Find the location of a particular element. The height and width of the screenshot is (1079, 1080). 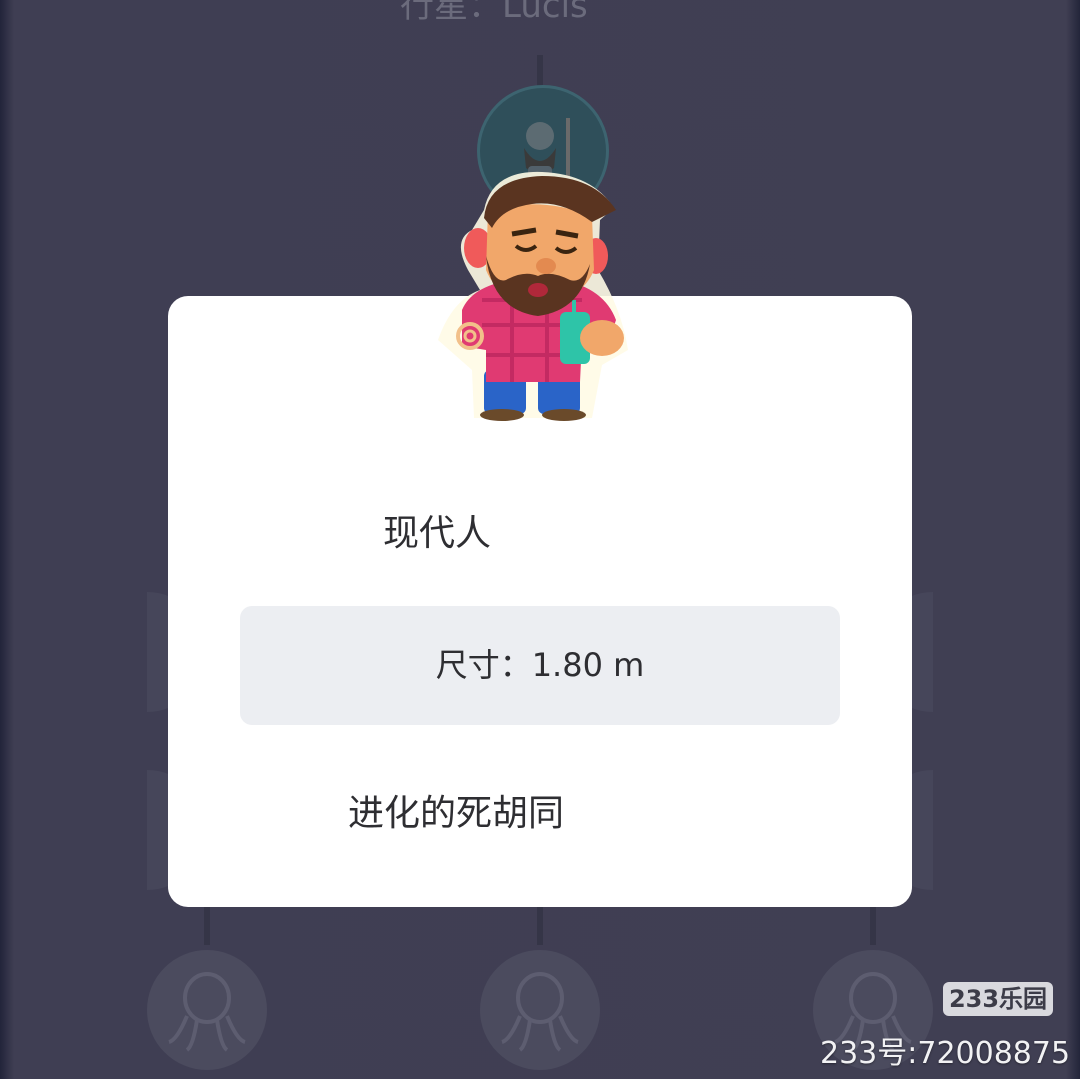

bearded-modern-man-icon is located at coordinates (533, 296).